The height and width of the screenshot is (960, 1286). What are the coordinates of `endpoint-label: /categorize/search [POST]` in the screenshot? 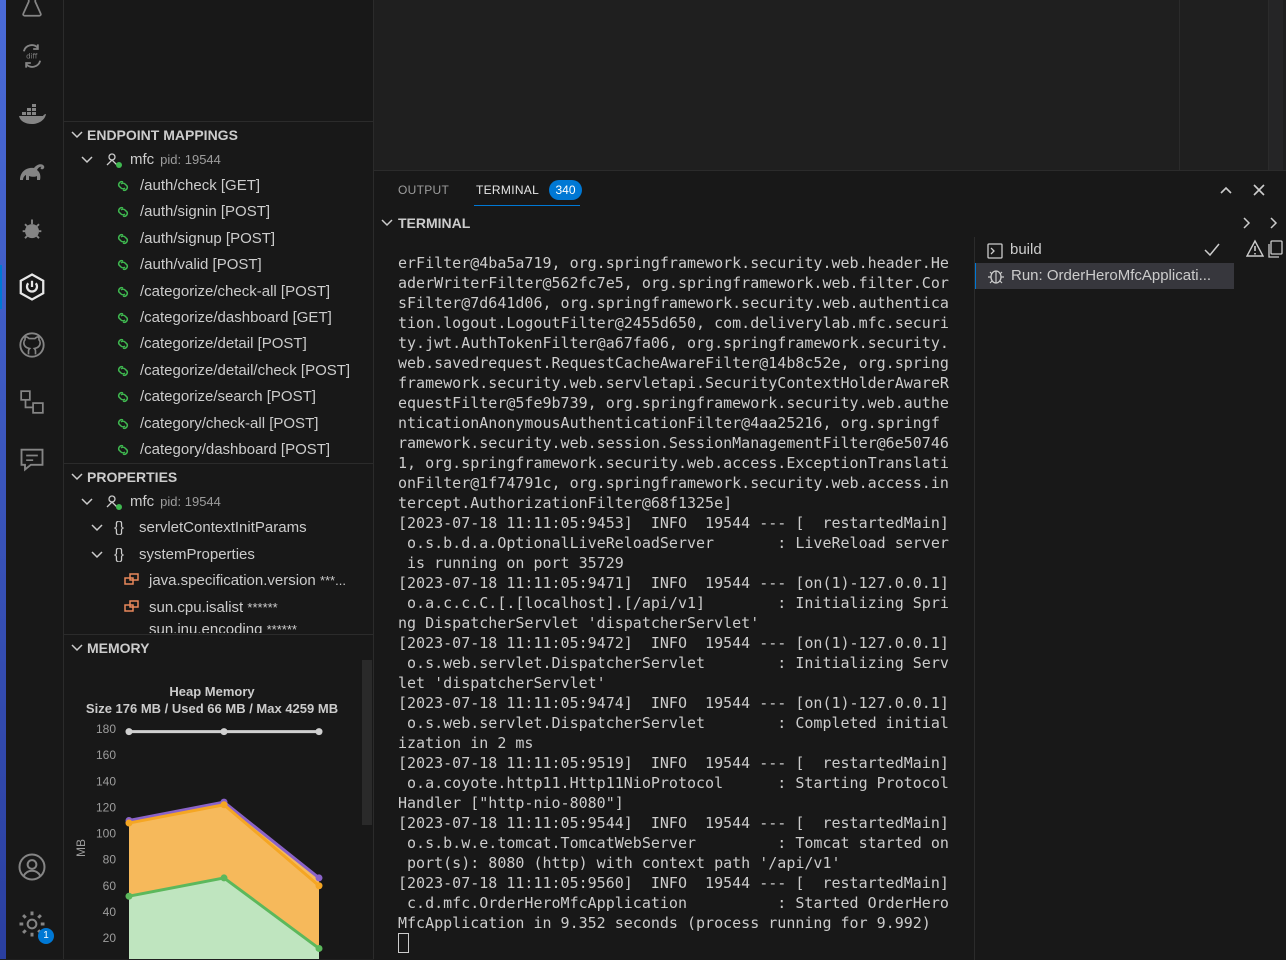 It's located at (228, 397).